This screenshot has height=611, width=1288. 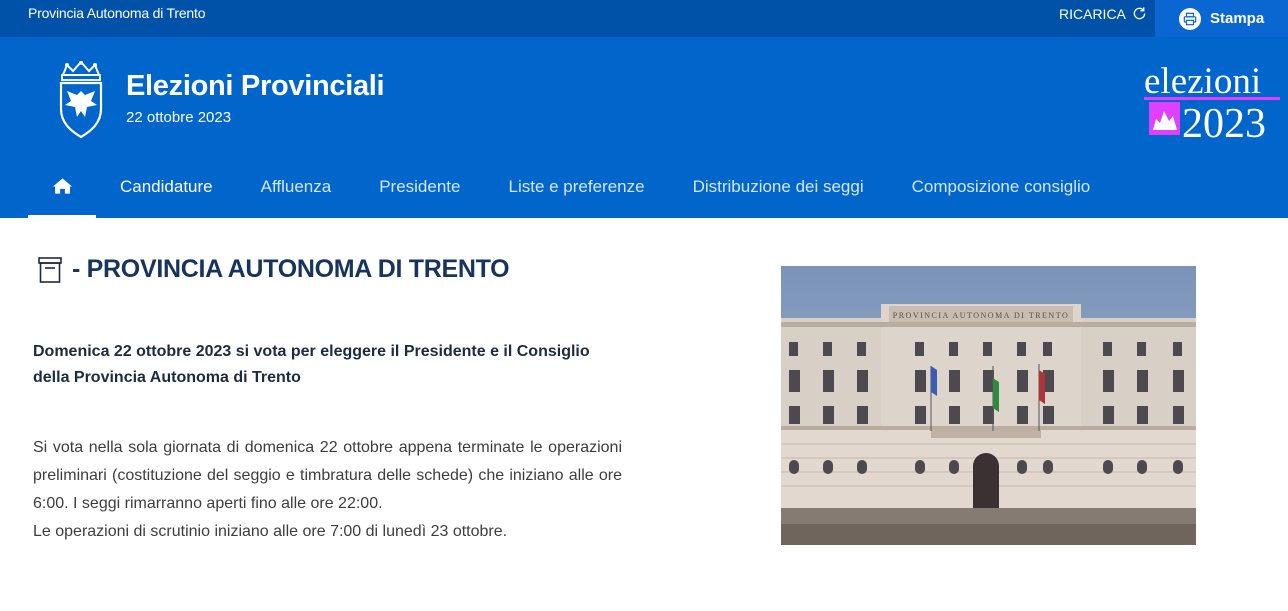 What do you see at coordinates (1190, 18) in the screenshot?
I see `printer-icon` at bounding box center [1190, 18].